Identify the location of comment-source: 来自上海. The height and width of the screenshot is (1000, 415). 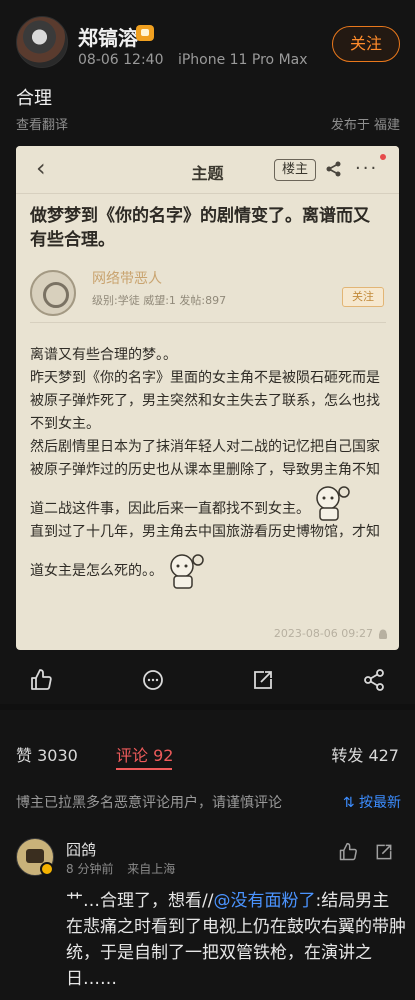
(151, 869).